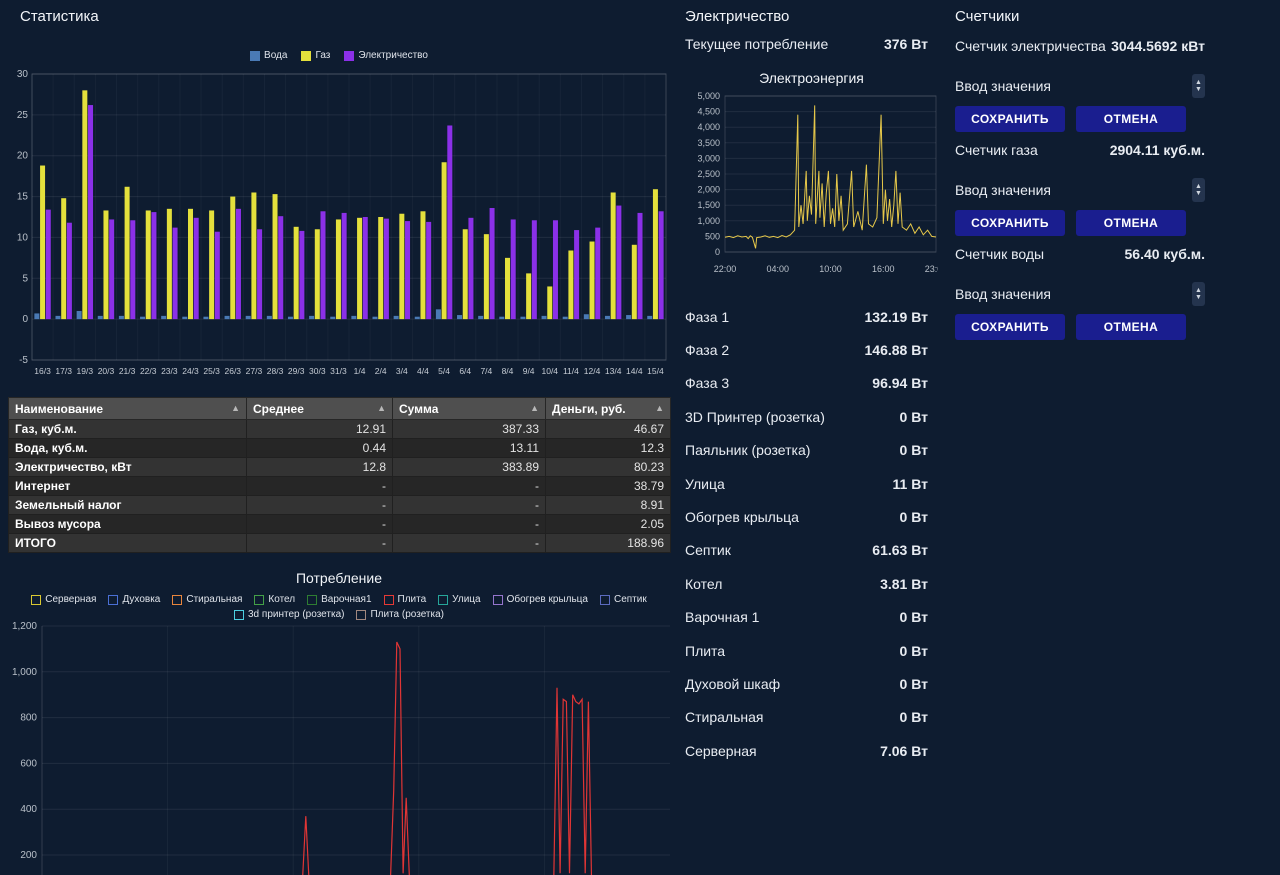  Describe the element at coordinates (757, 44) in the screenshot. I see `current-consumption-label: Текущее потребление` at that location.